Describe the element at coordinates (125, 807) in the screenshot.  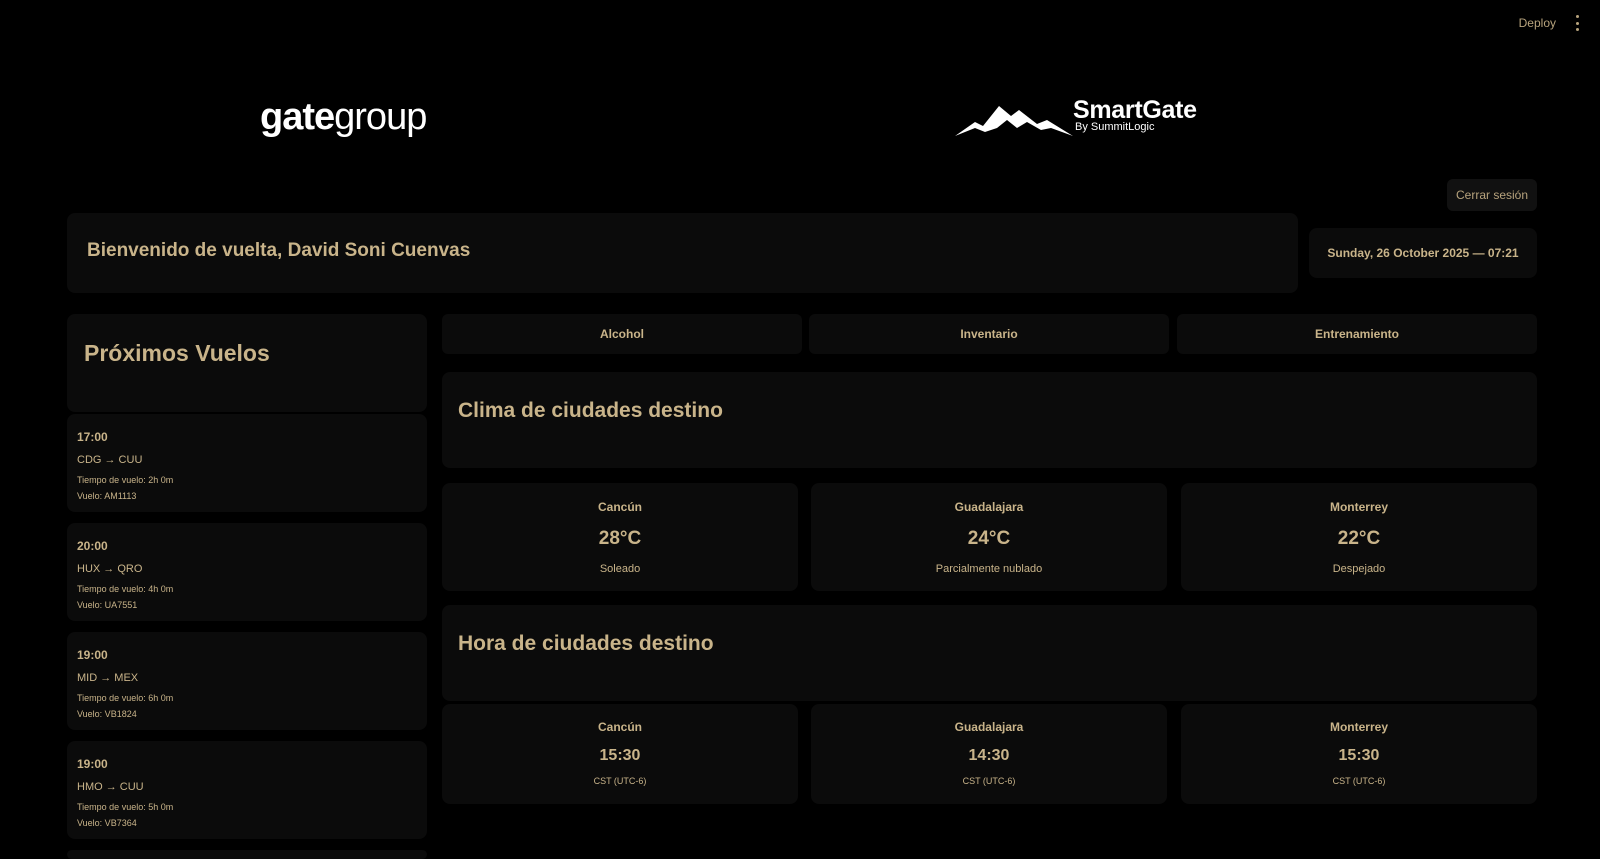
I see `flight-duration: Tiempo de vuelo: 5h 0m` at that location.